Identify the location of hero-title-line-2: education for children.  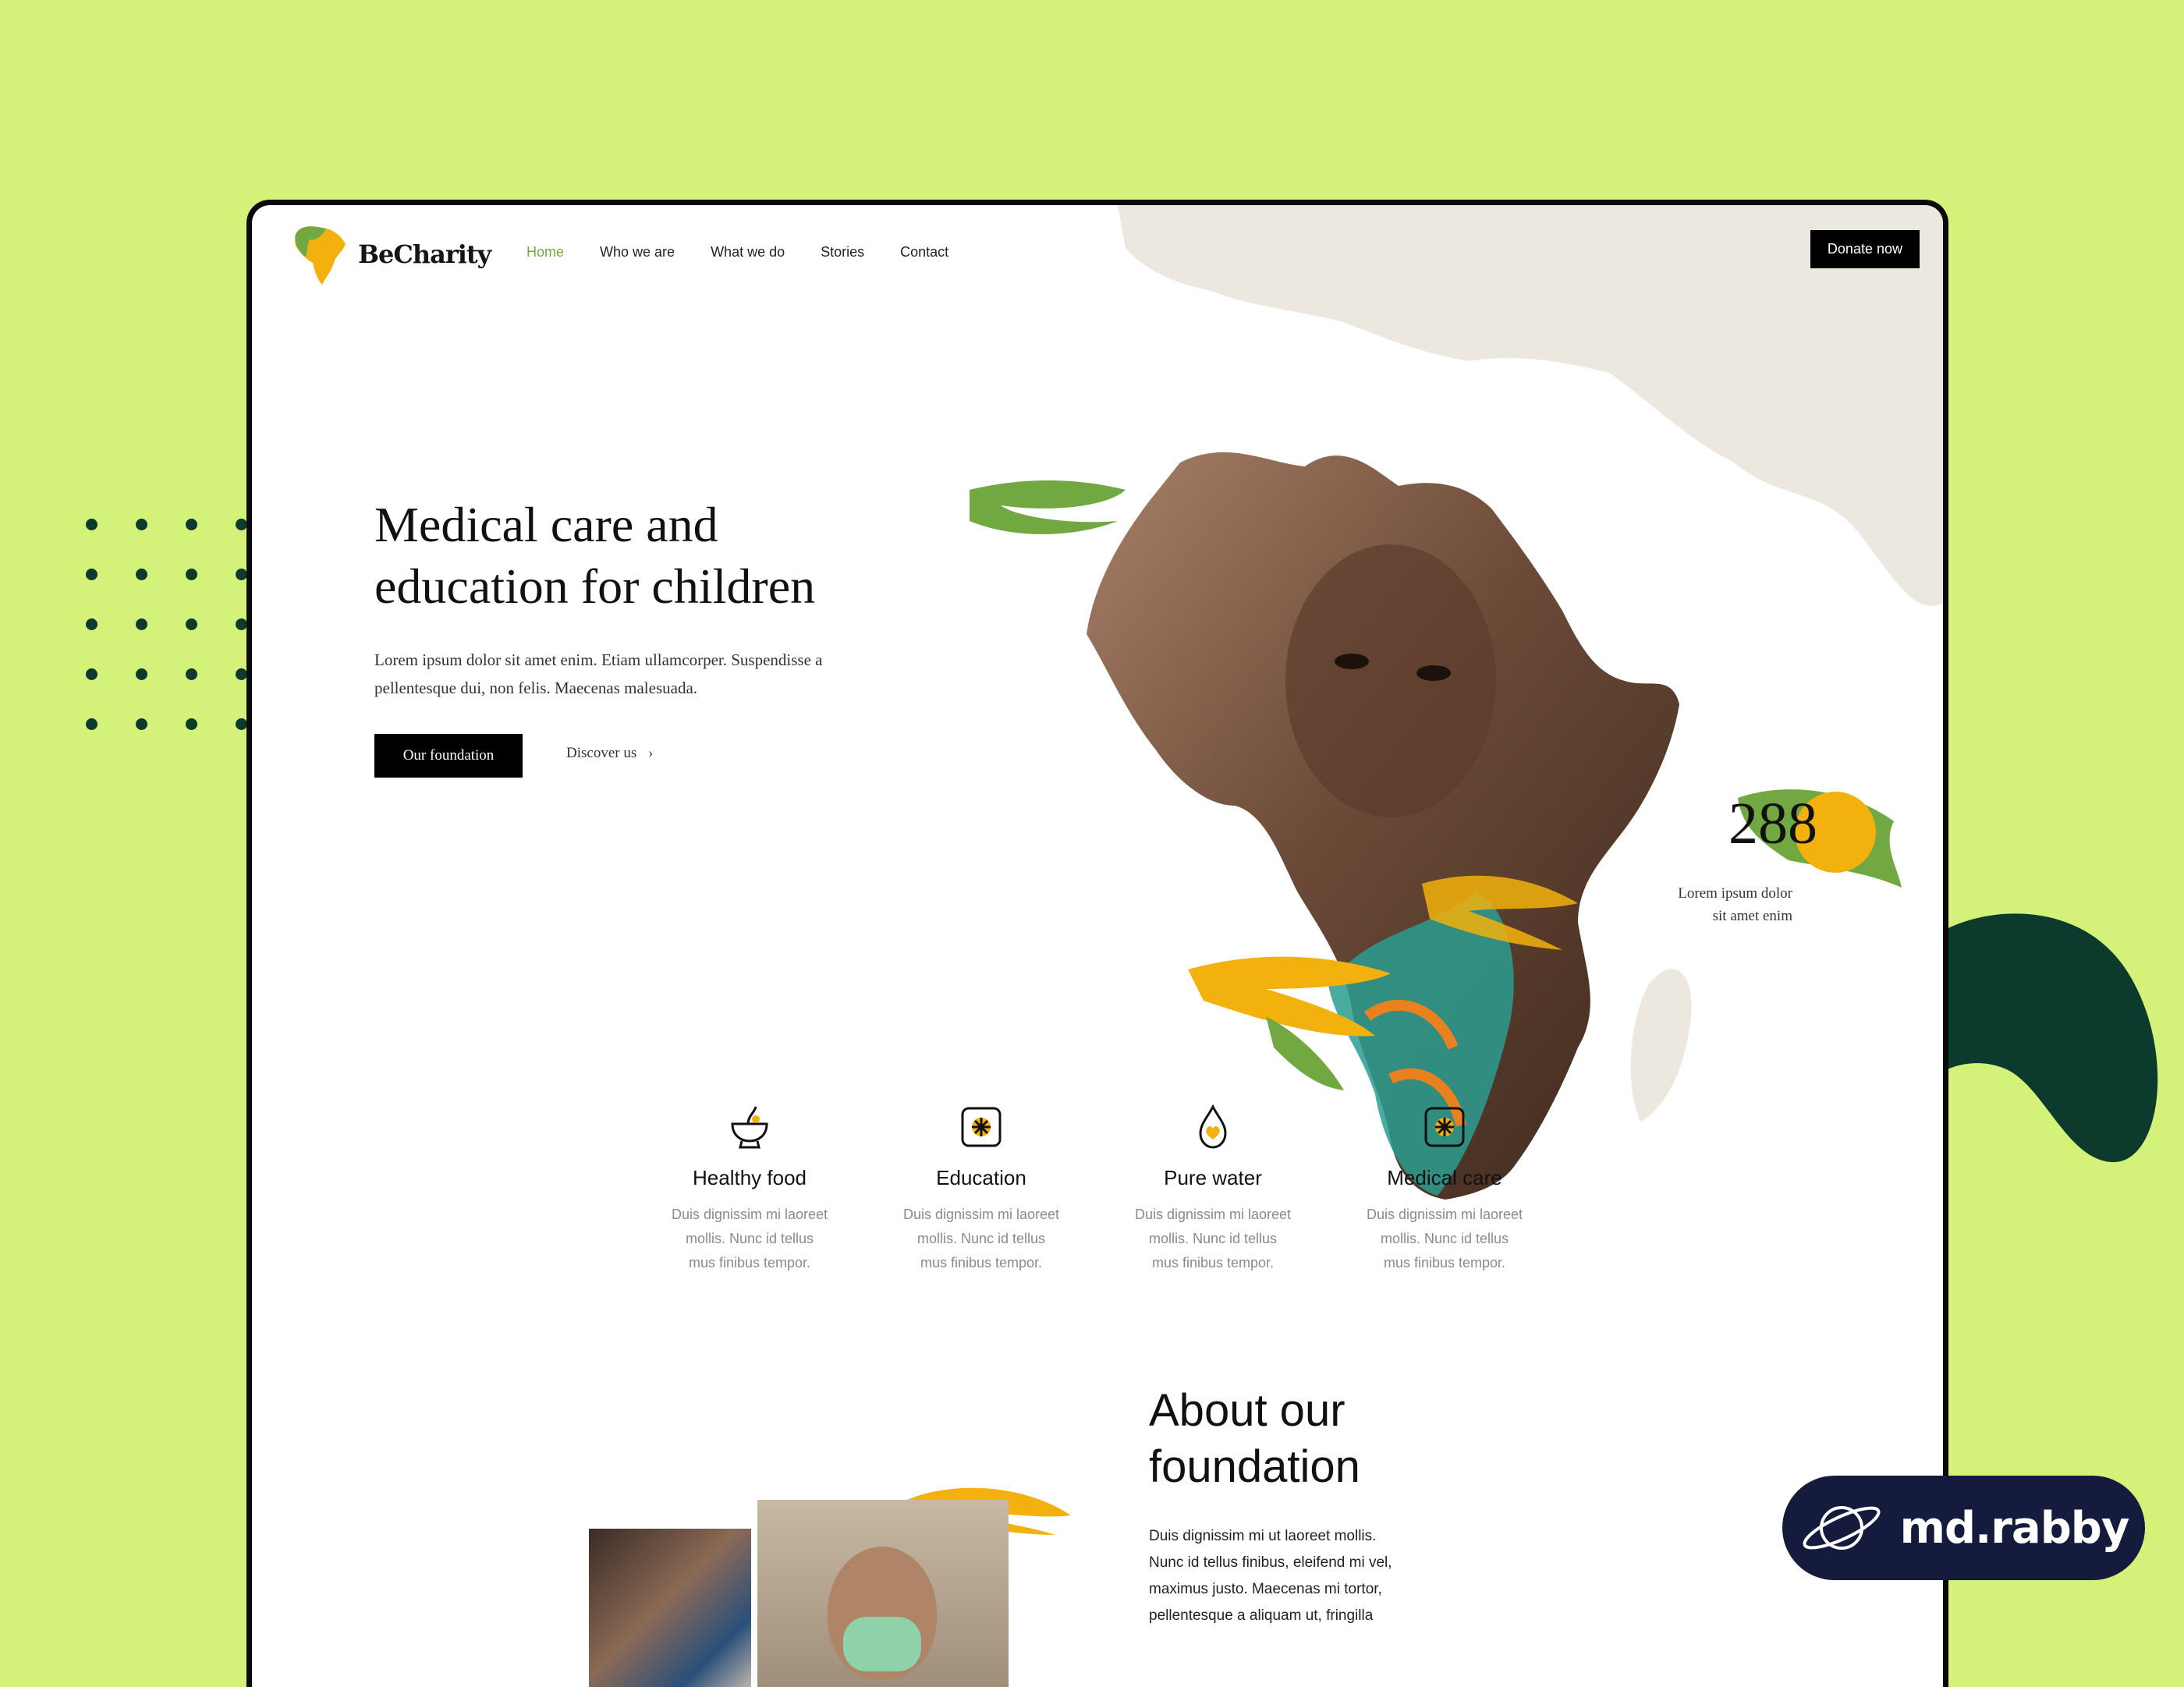
(595, 586).